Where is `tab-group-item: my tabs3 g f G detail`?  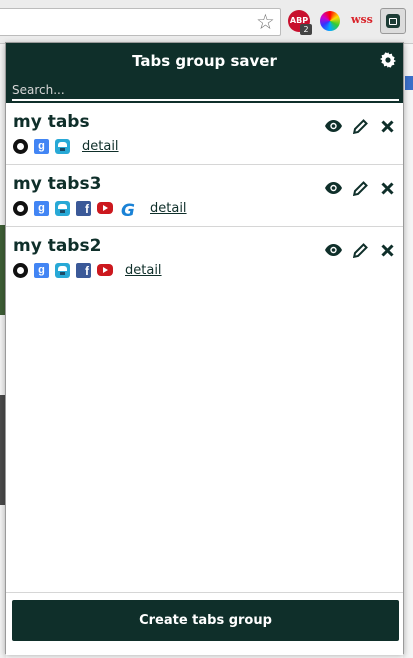 tab-group-item: my tabs3 g f G detail is located at coordinates (204, 196).